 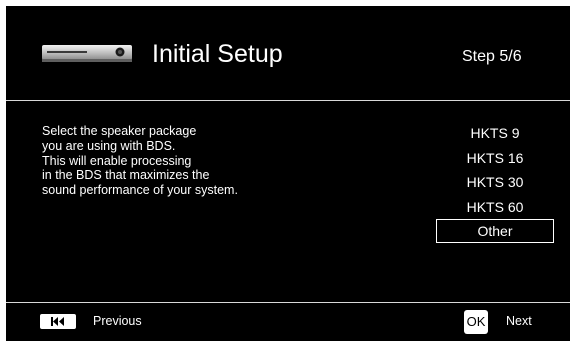 What do you see at coordinates (476, 322) in the screenshot?
I see `ok-button: OK` at bounding box center [476, 322].